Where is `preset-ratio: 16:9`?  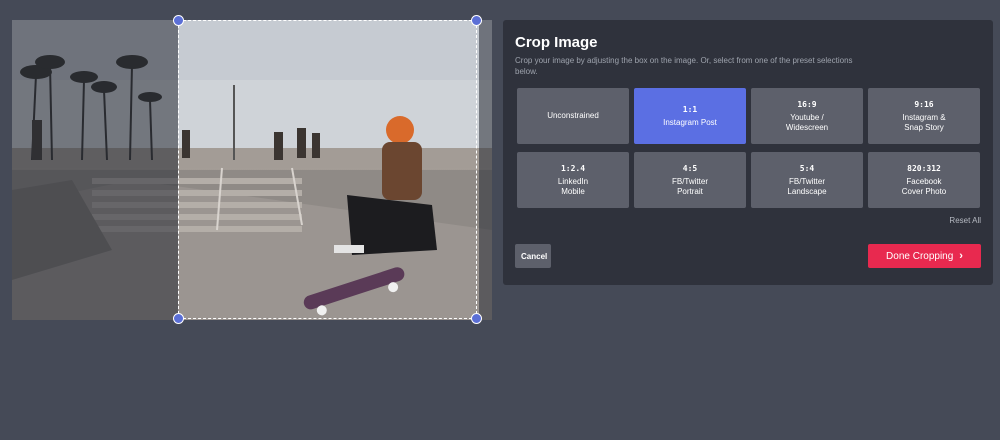
preset-ratio: 16:9 is located at coordinates (807, 104).